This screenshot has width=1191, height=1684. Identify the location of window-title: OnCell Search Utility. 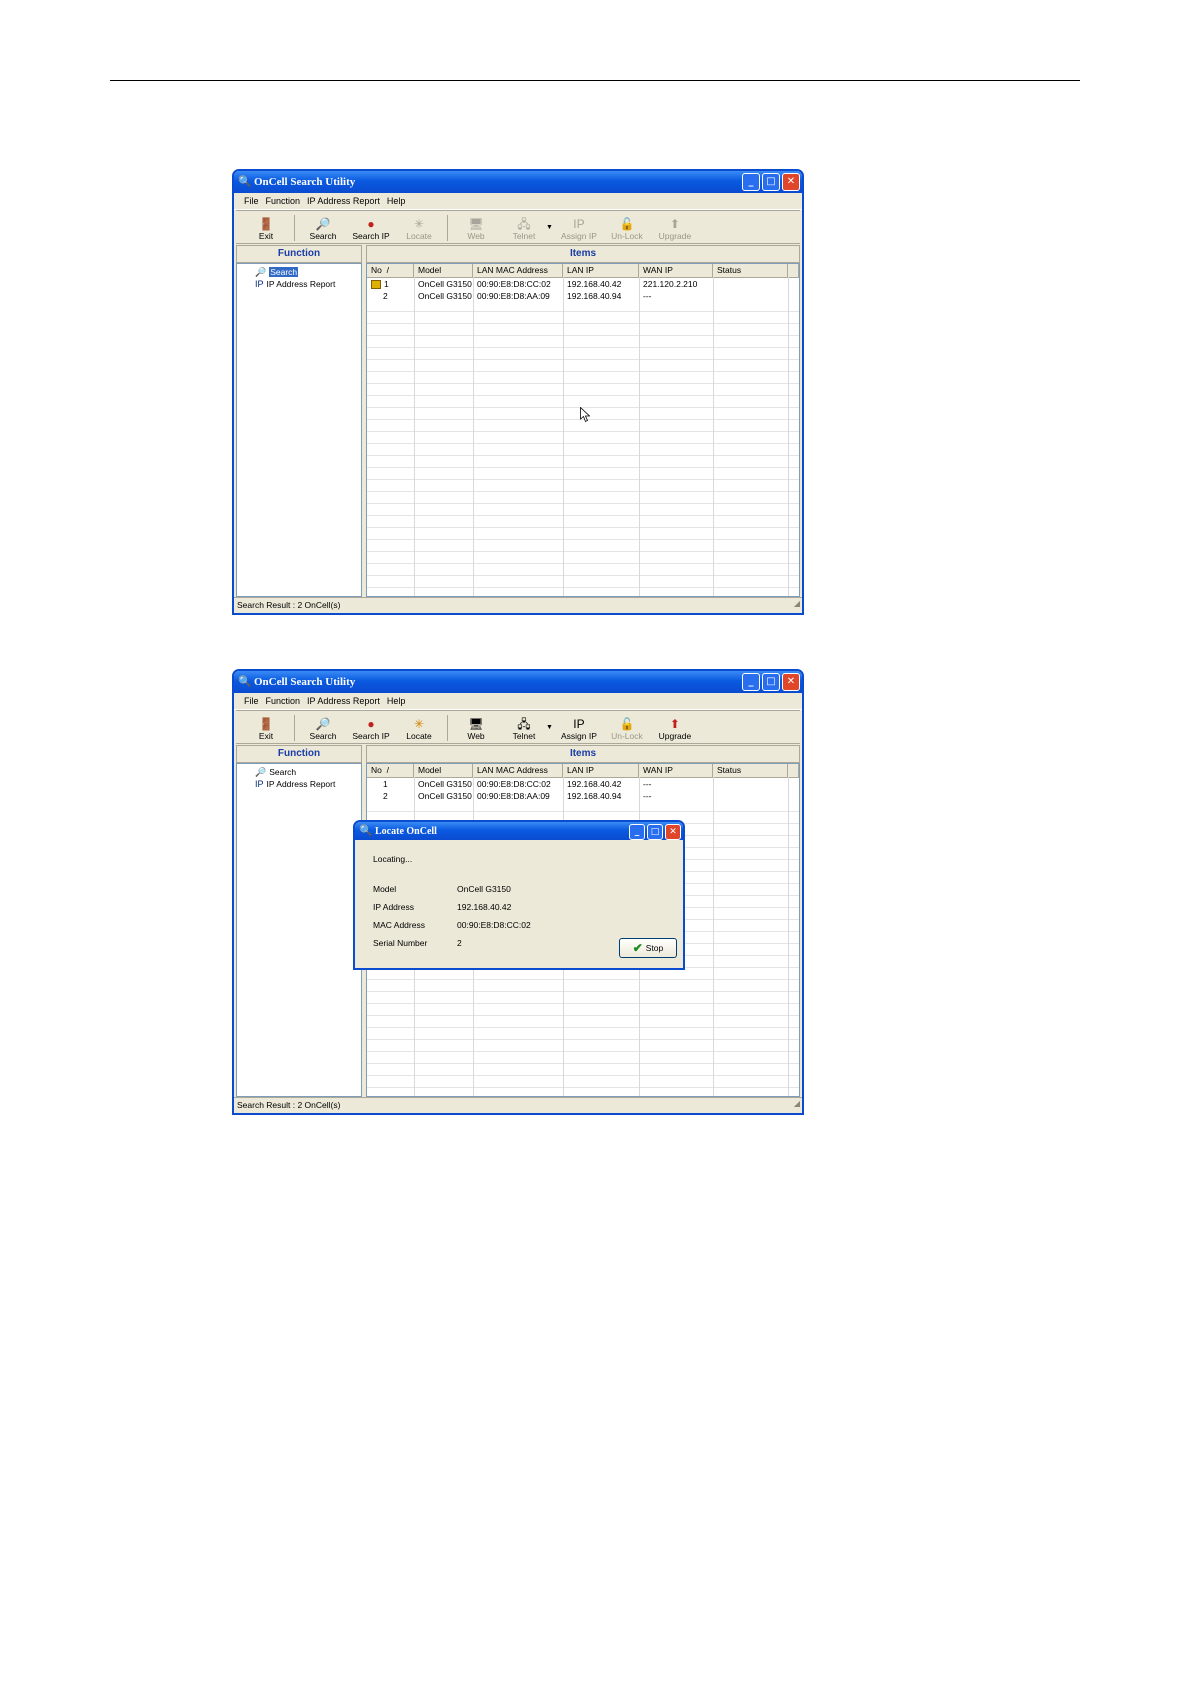
(305, 682).